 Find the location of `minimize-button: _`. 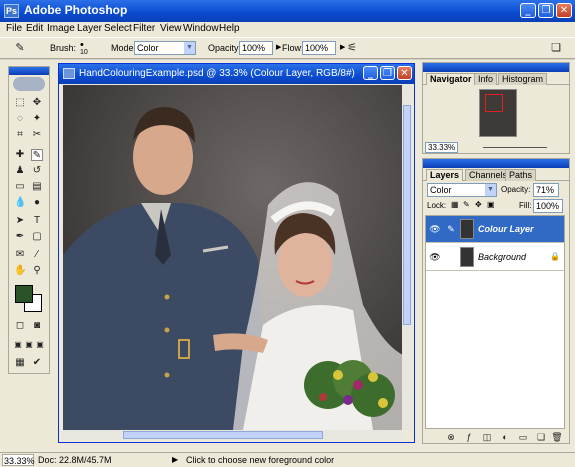

minimize-button: _ is located at coordinates (528, 10).